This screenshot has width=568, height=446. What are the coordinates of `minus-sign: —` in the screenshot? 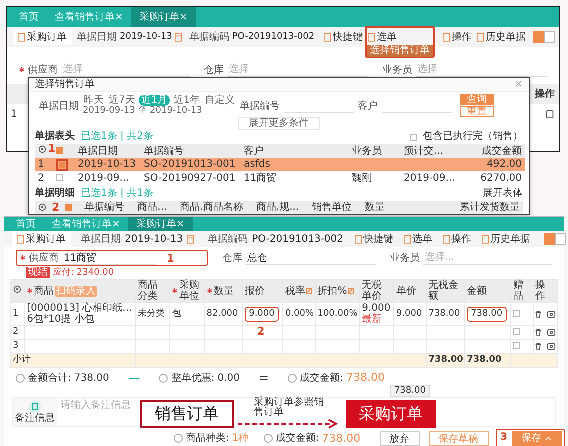 It's located at (134, 378).